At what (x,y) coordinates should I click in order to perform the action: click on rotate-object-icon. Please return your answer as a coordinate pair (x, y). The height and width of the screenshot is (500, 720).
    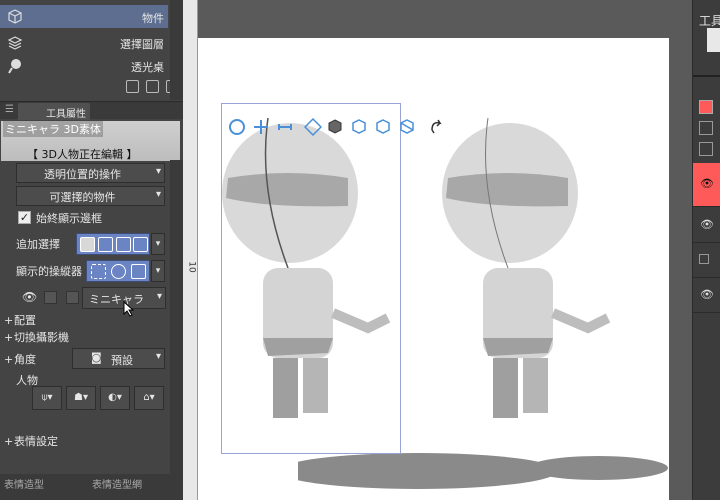
    Looking at the image, I should click on (359, 127).